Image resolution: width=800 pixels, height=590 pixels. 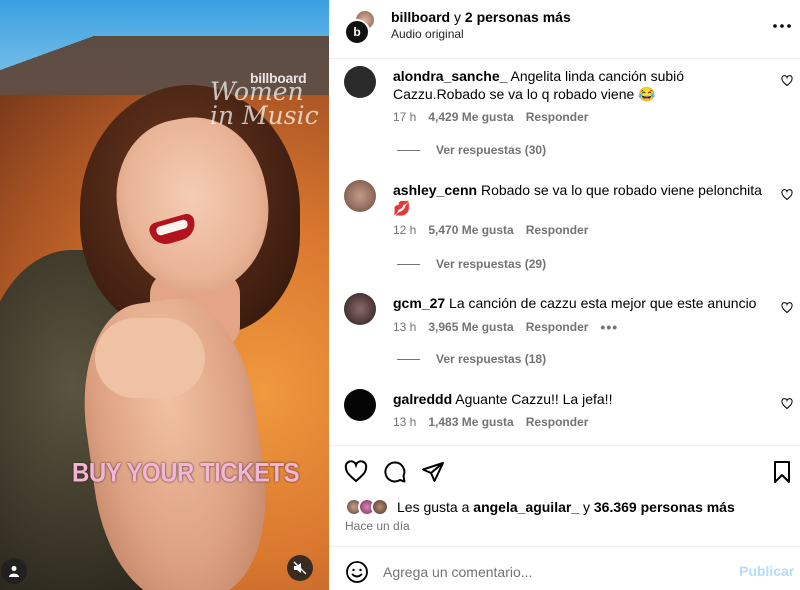 What do you see at coordinates (518, 17) in the screenshot?
I see `other-accounts: 2 personas más` at bounding box center [518, 17].